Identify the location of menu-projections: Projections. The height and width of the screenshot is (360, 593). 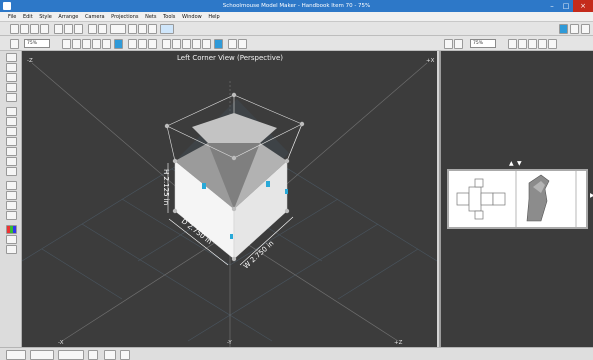
(124, 17).